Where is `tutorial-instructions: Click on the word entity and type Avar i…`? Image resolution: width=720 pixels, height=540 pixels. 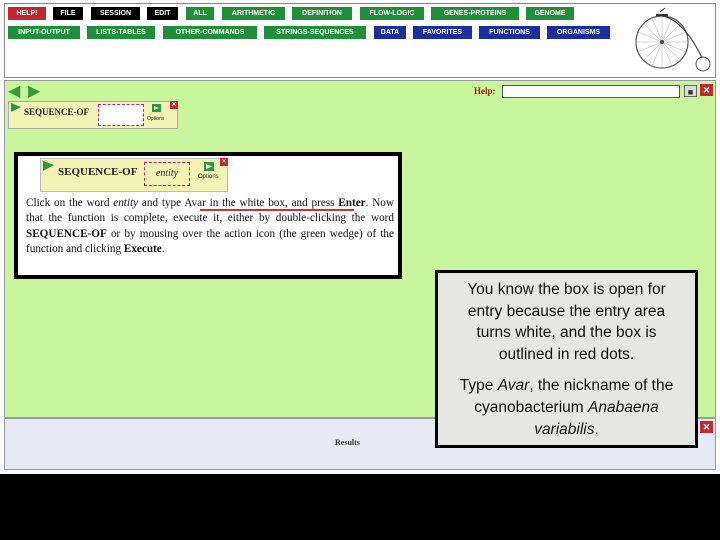
tutorial-instructions: Click on the word entity and type Avar i… is located at coordinates (210, 226).